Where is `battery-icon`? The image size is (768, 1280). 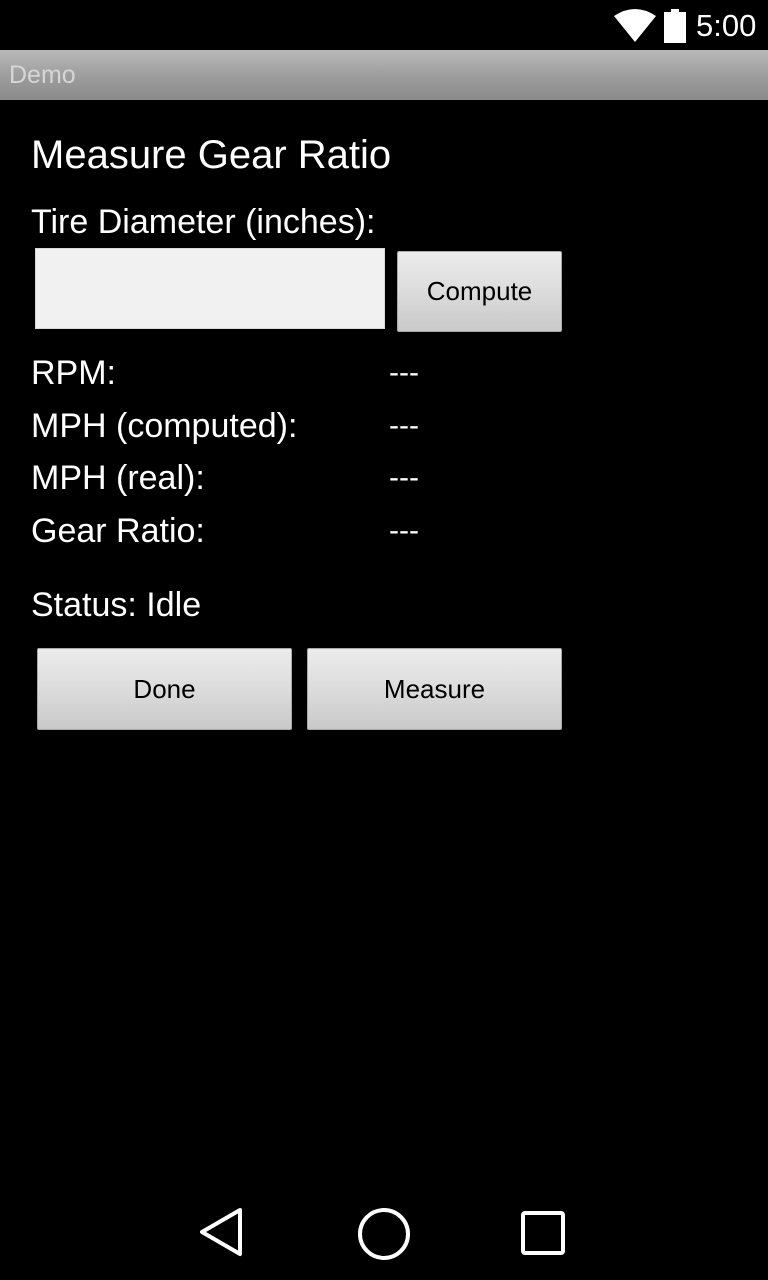 battery-icon is located at coordinates (675, 26).